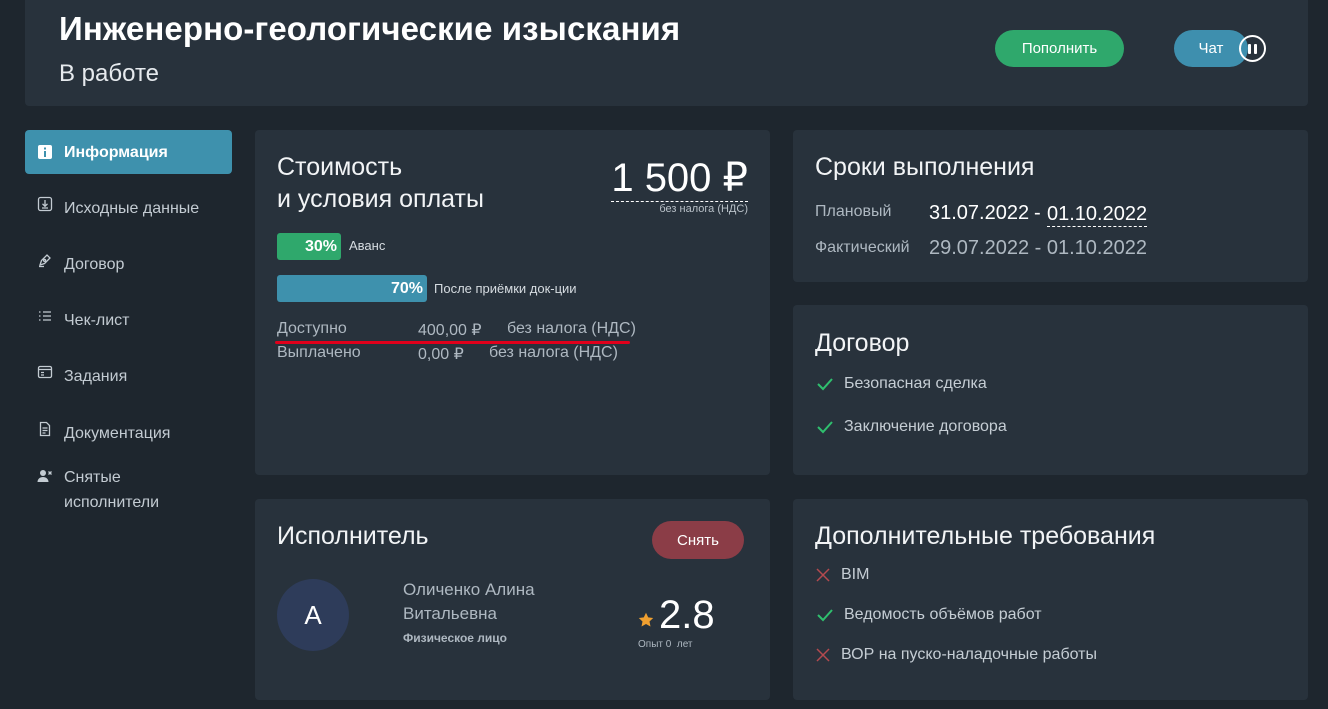 Image resolution: width=1328 pixels, height=709 pixels. What do you see at coordinates (1211, 48) in the screenshot?
I see `chat-button: Чат` at bounding box center [1211, 48].